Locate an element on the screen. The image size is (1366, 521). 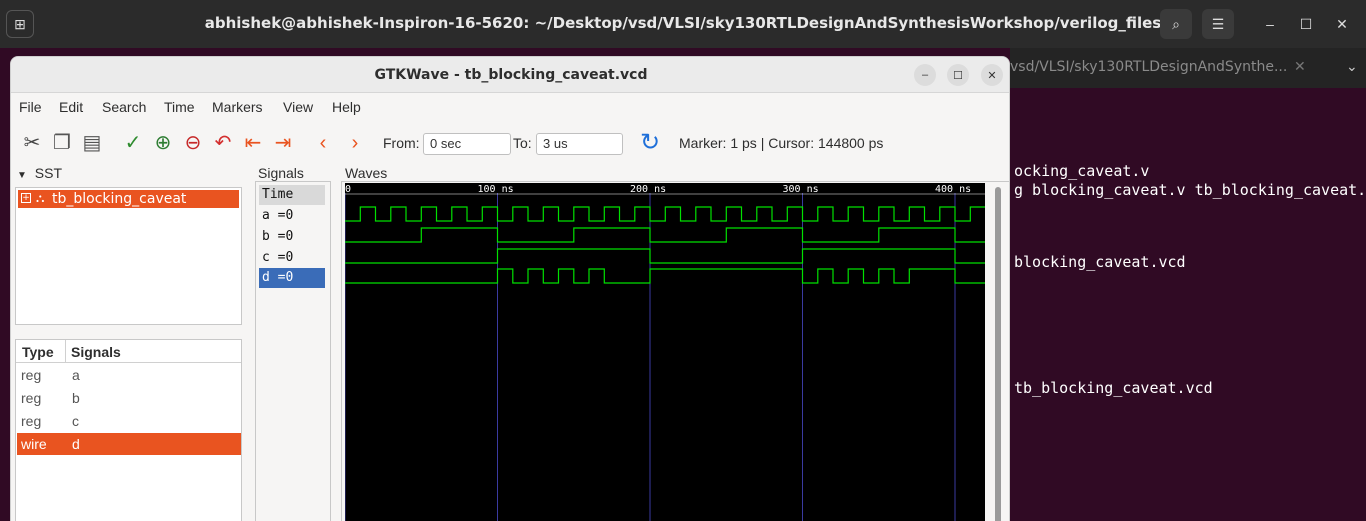
waveform-b is located at coordinates (665, 235).